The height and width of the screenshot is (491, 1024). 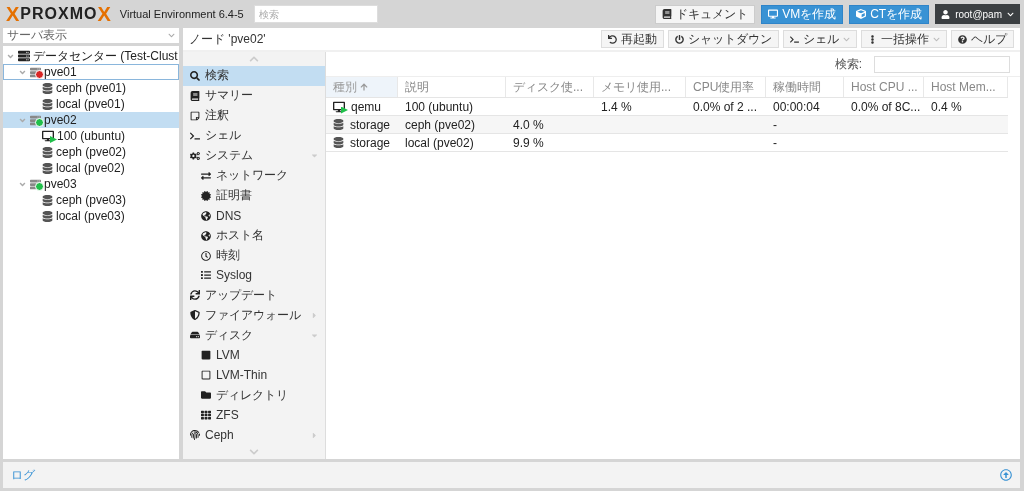 What do you see at coordinates (254, 415) in the screenshot?
I see `nav-item: ZFS` at bounding box center [254, 415].